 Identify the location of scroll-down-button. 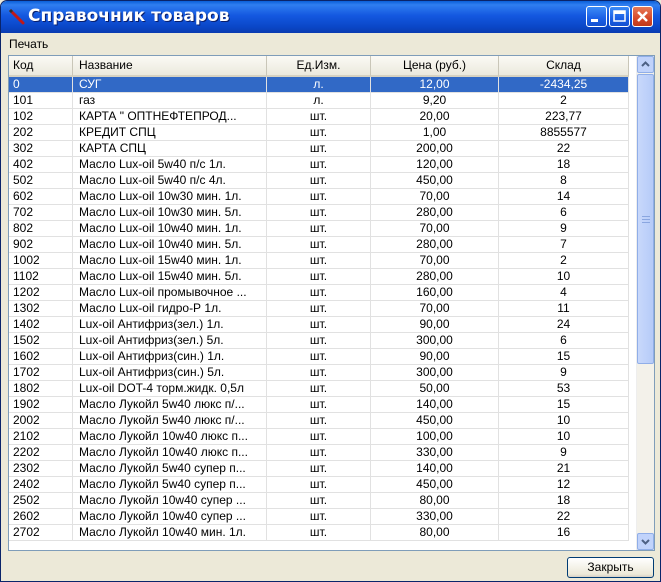
(645, 541).